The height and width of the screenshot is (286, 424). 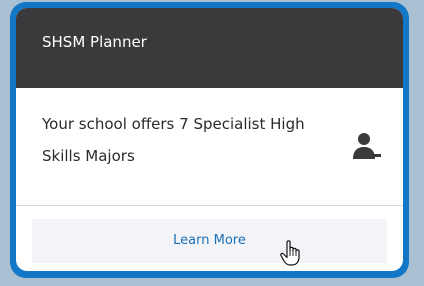 I want to click on card-title: SHSM Planner, so click(x=94, y=42).